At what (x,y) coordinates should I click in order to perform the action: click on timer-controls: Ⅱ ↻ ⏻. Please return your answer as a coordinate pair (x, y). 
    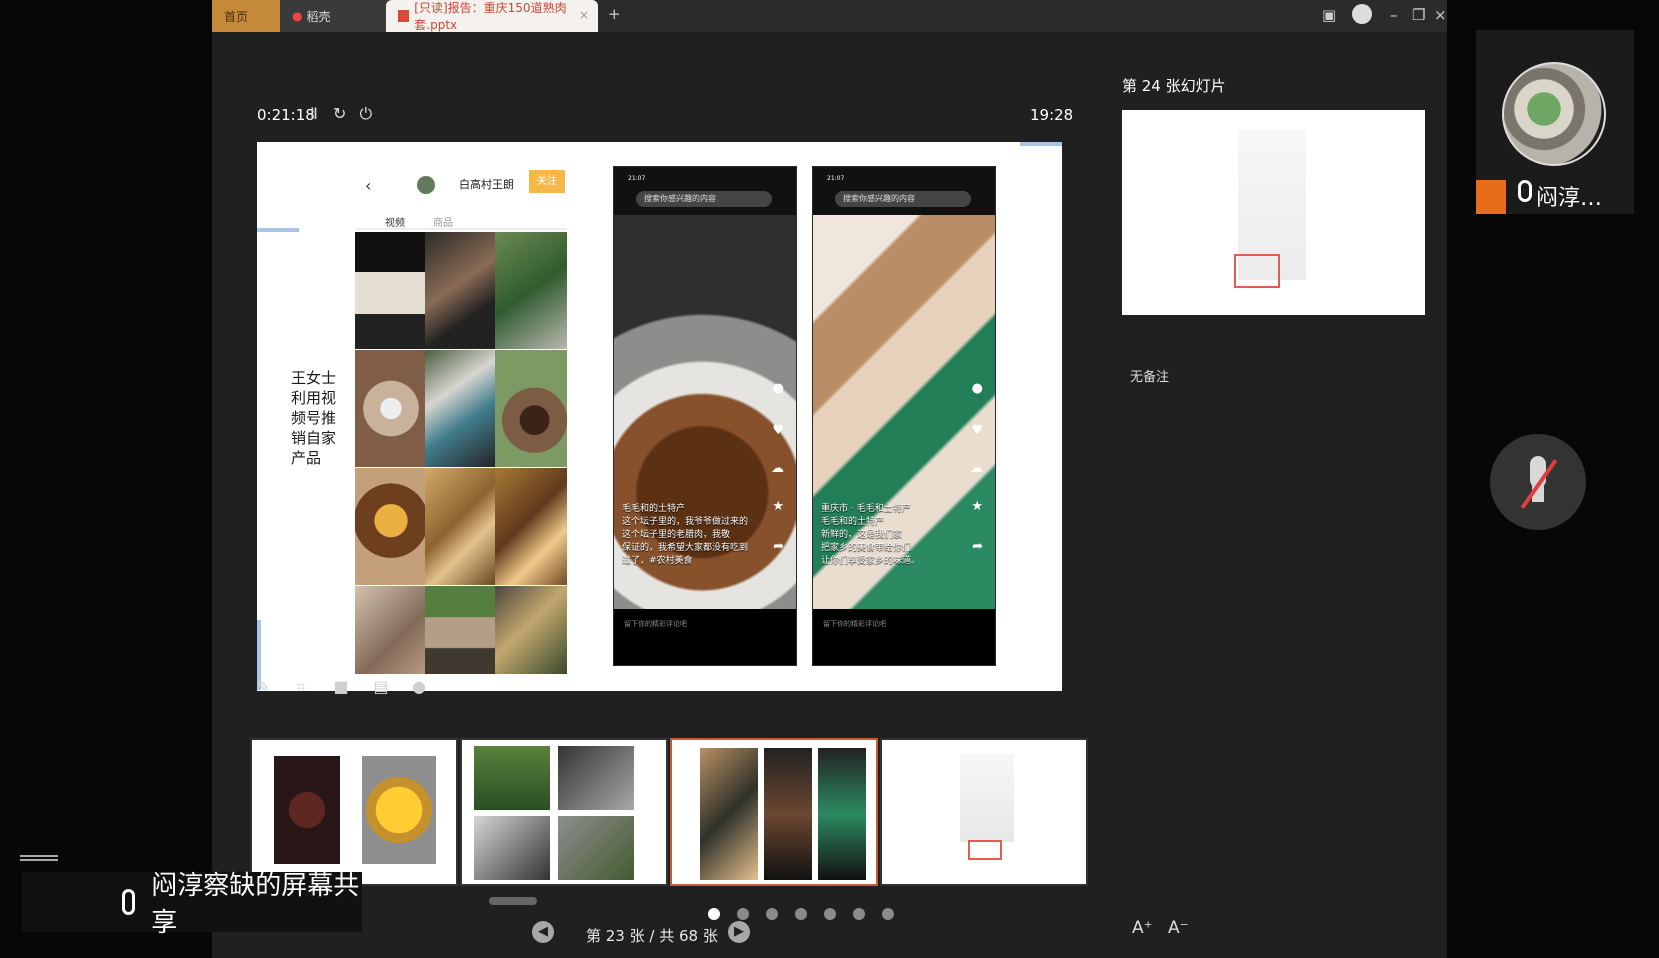
    Looking at the image, I should click on (341, 114).